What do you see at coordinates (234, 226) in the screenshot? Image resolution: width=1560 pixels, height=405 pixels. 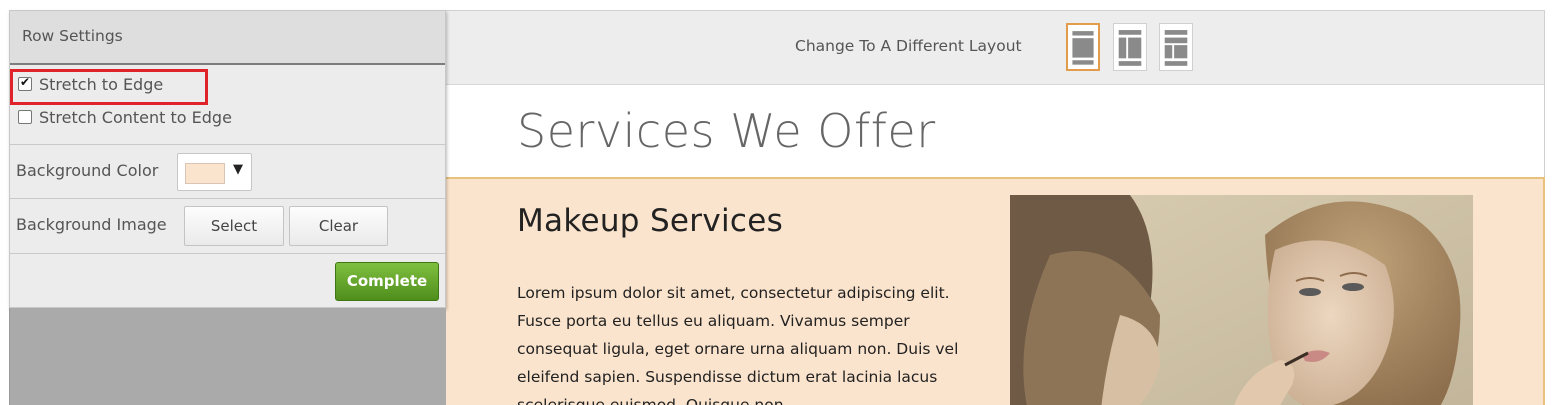 I see `select-image-button: Select` at bounding box center [234, 226].